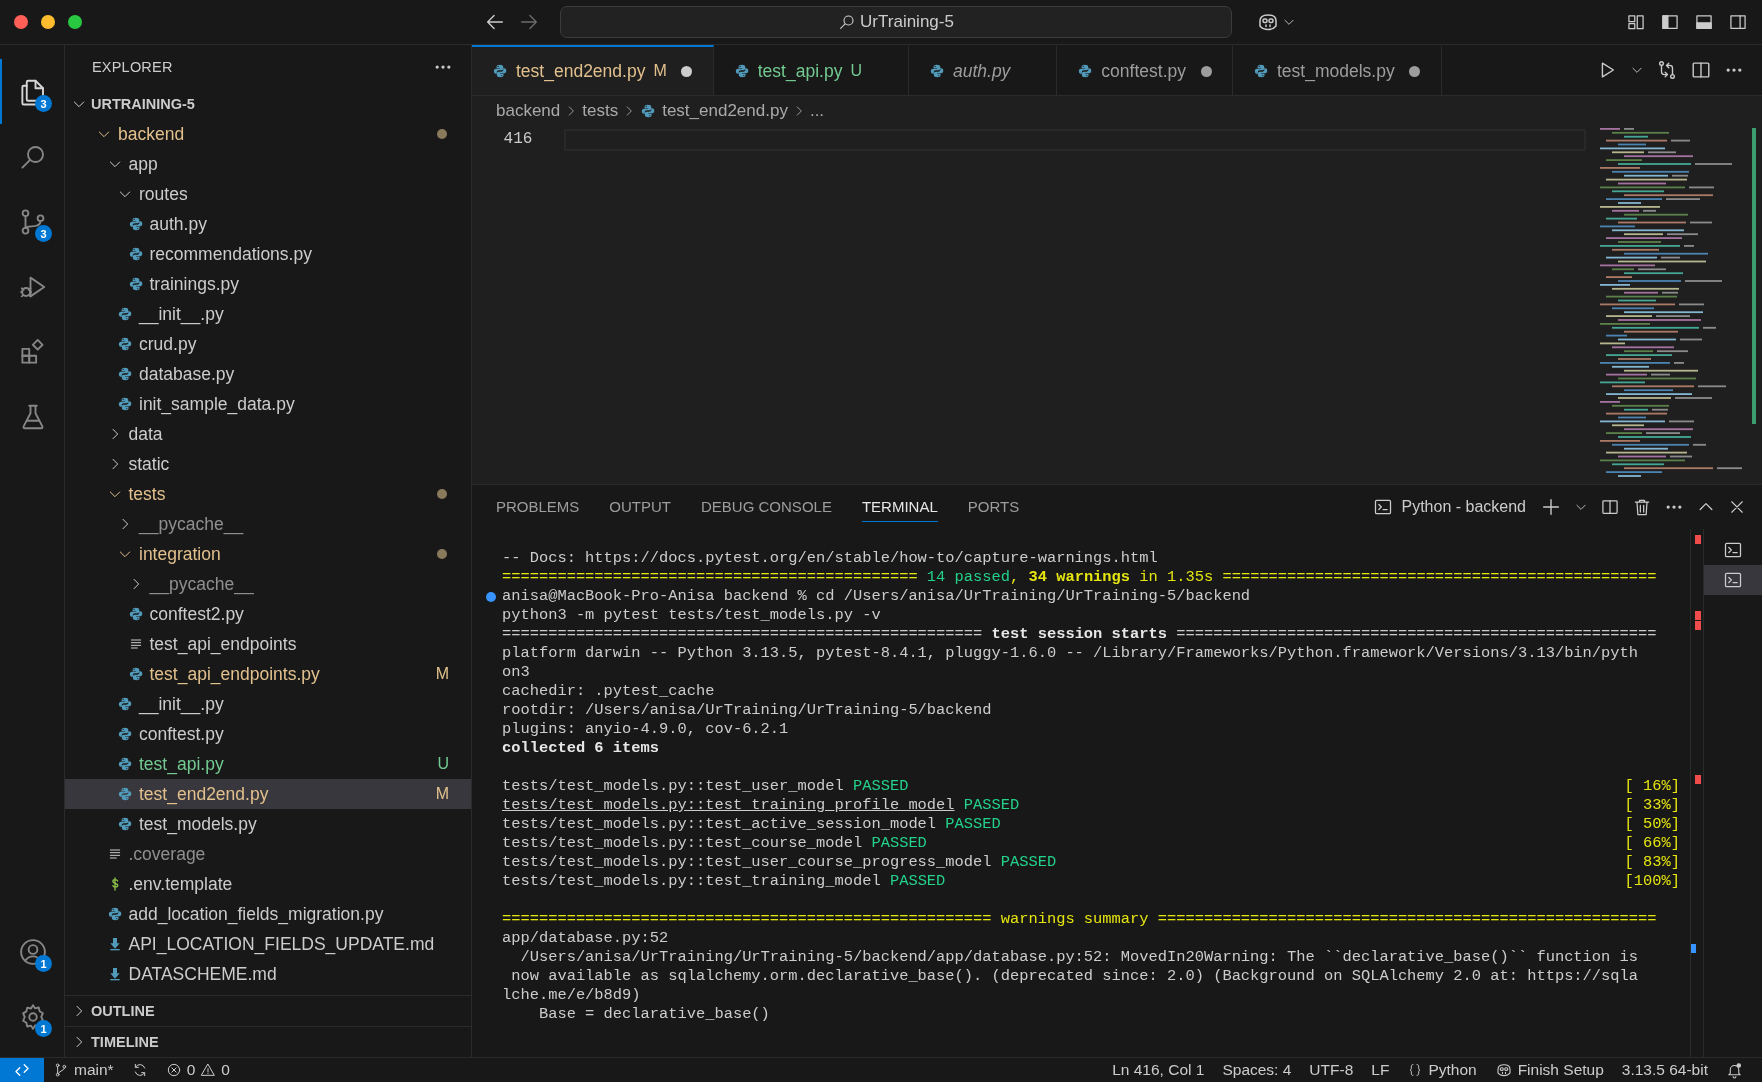  I want to click on workspace-folder-header: URTRAINING-5, so click(268, 104).